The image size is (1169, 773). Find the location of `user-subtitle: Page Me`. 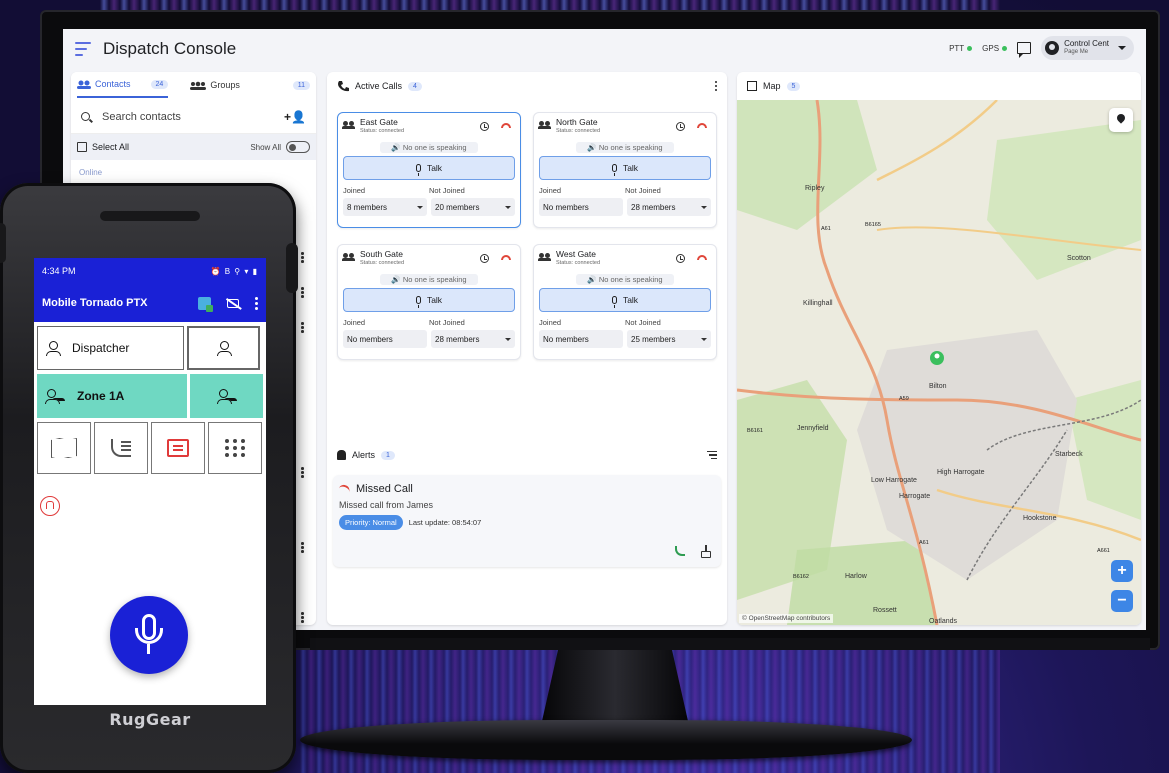

user-subtitle: Page Me is located at coordinates (1076, 52).